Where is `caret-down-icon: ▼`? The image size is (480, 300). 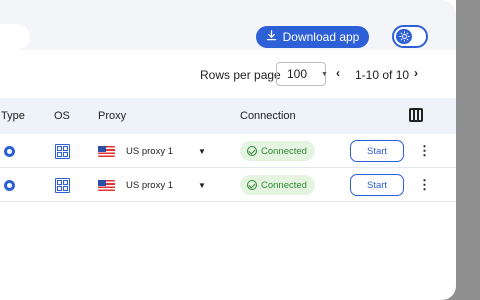
caret-down-icon: ▼ is located at coordinates (324, 74).